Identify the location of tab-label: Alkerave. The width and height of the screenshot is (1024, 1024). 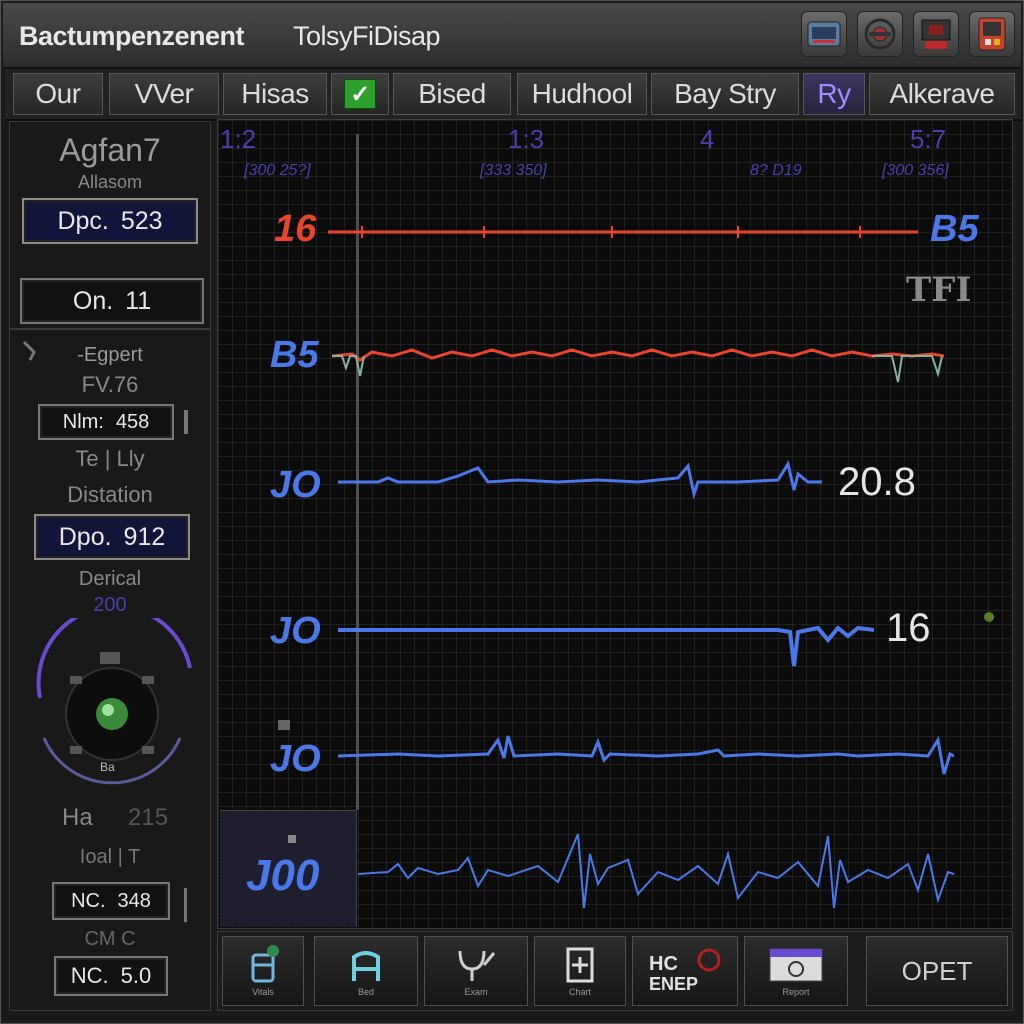
(942, 93).